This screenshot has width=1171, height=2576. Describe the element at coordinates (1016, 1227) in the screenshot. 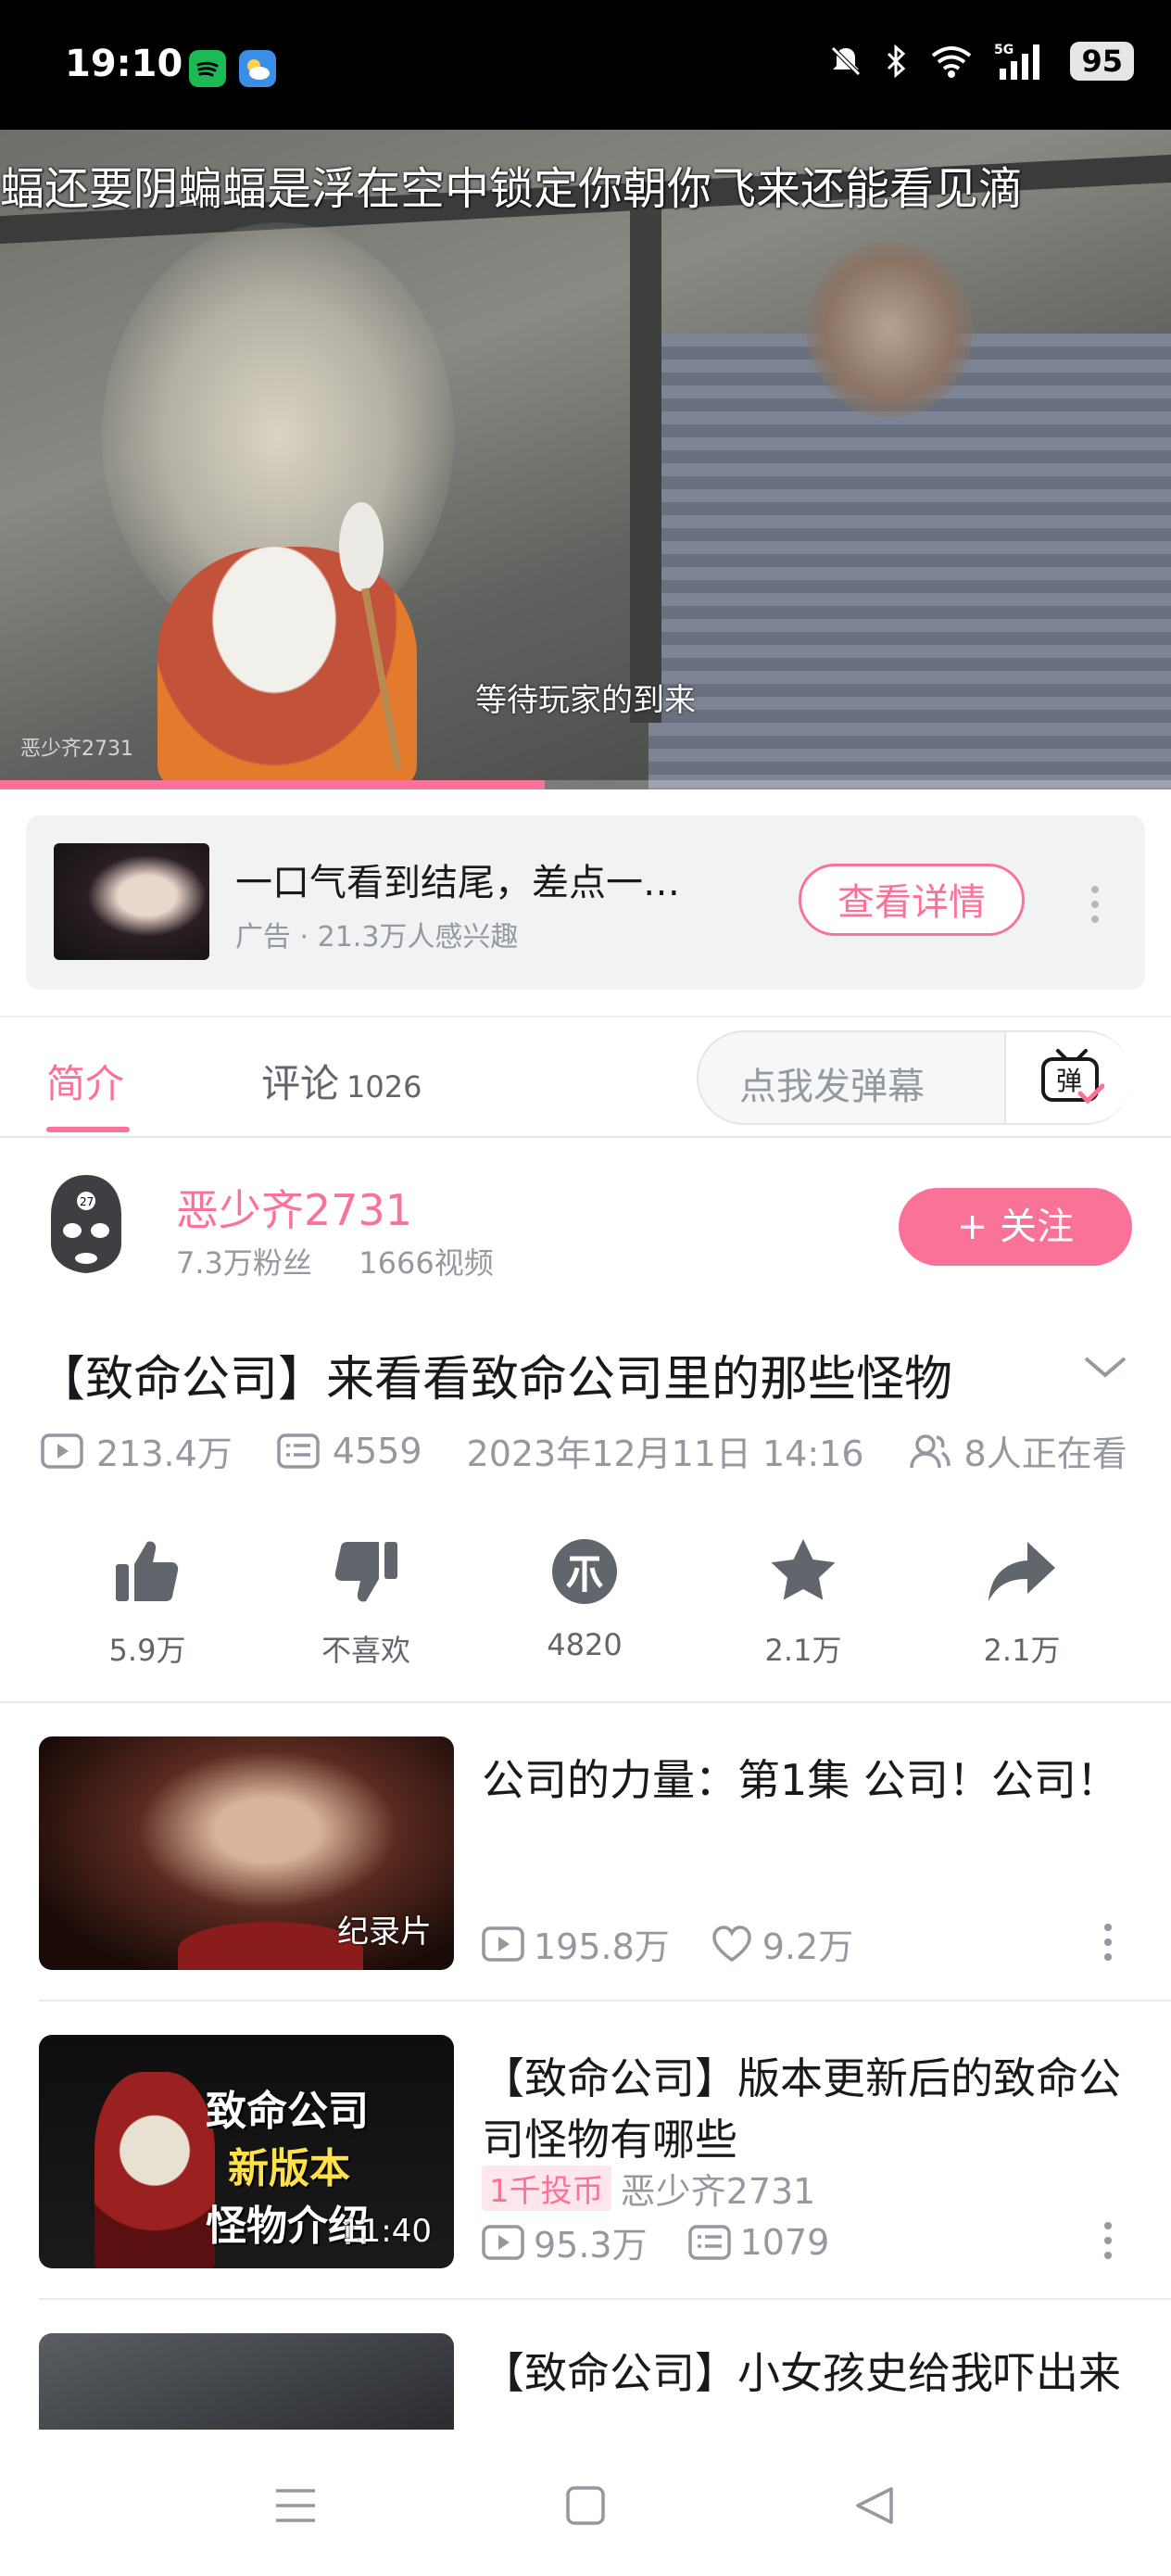

I see `follow-button: + 关注` at that location.